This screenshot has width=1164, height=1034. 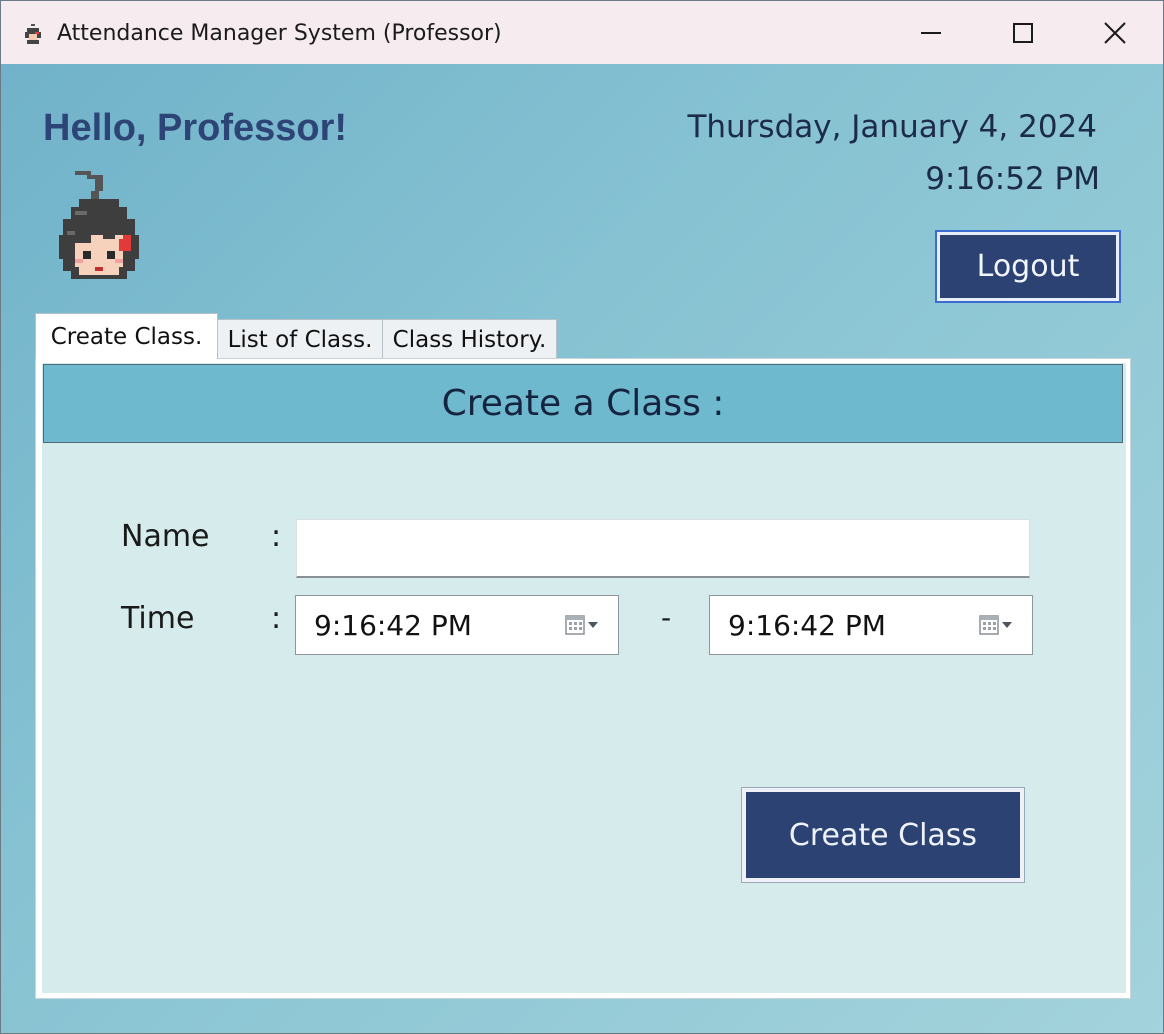 I want to click on maximize-button, so click(x=1023, y=32).